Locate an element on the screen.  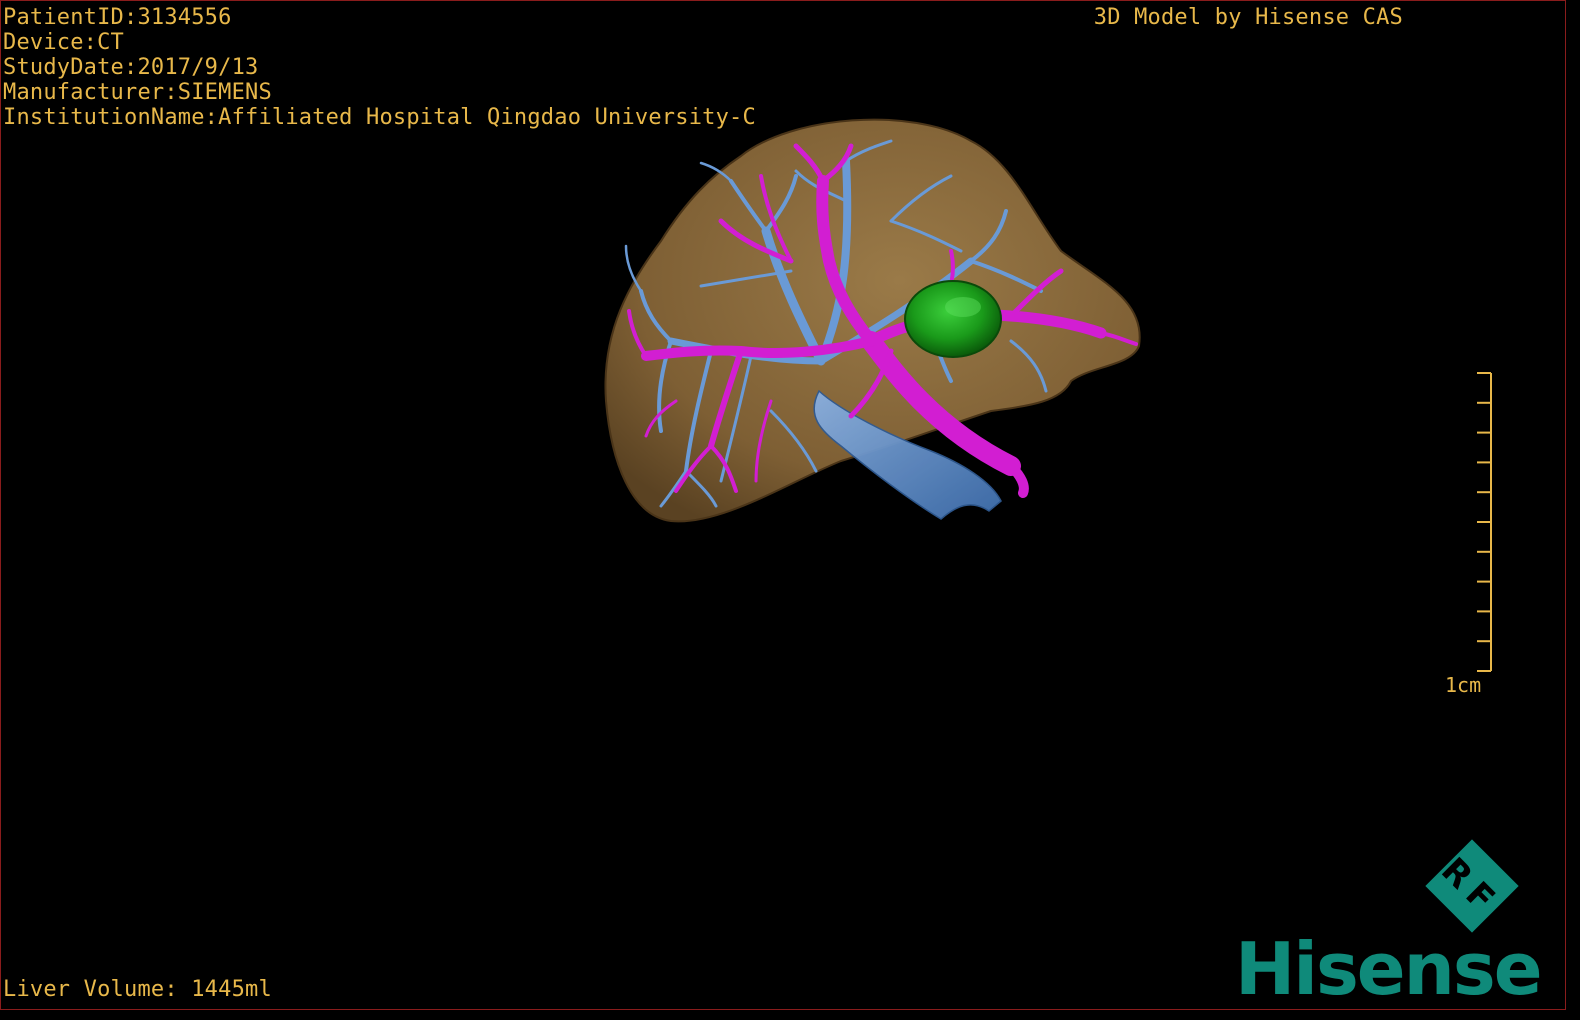
patient-id-text: PatientID:3134556 is located at coordinates (117, 17).